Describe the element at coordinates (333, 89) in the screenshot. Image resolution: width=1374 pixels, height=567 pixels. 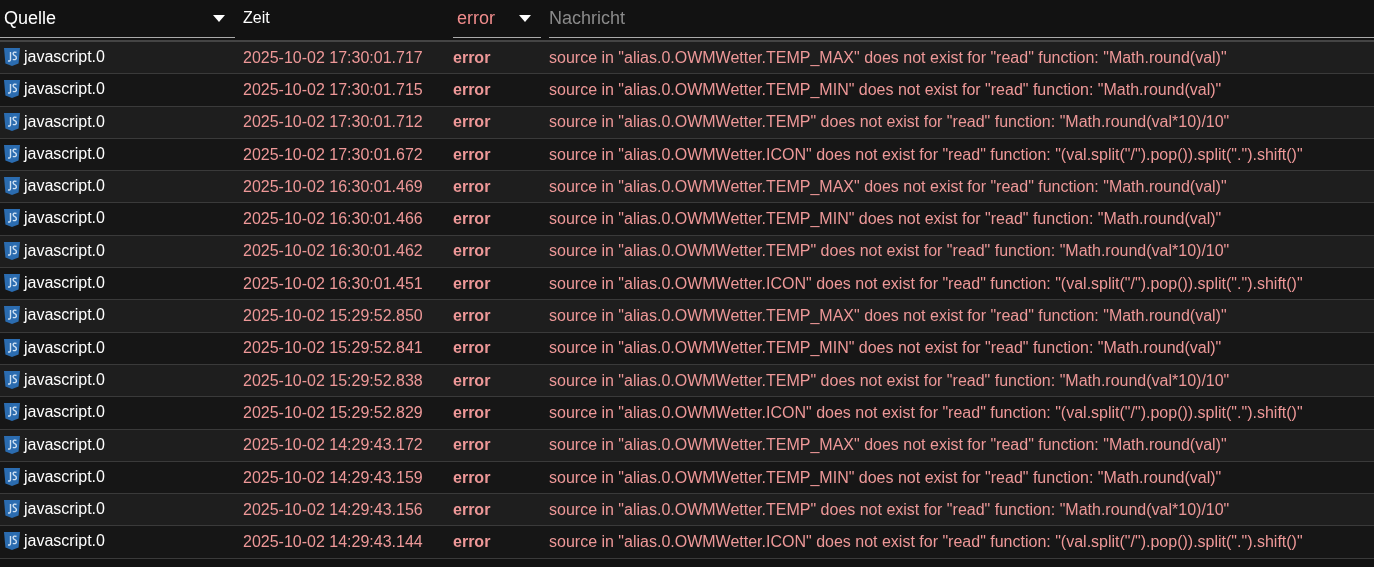
I see `time-cell-text: 2025-10-02 17:30:01.715` at that location.